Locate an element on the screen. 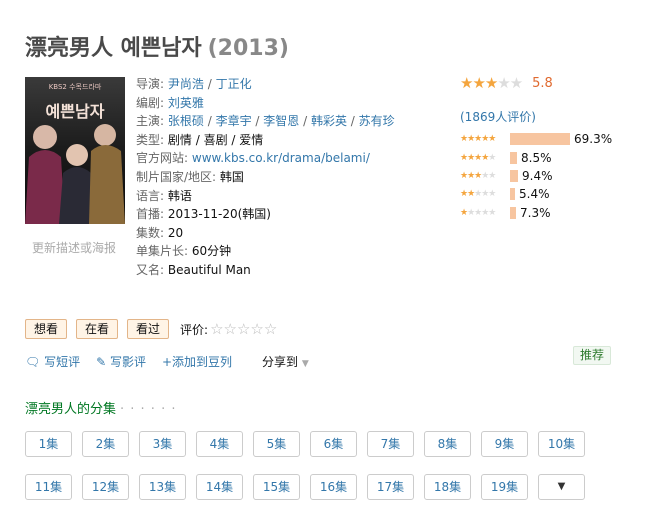 This screenshot has height=509, width=660. episode-button: 15集 is located at coordinates (276, 487).